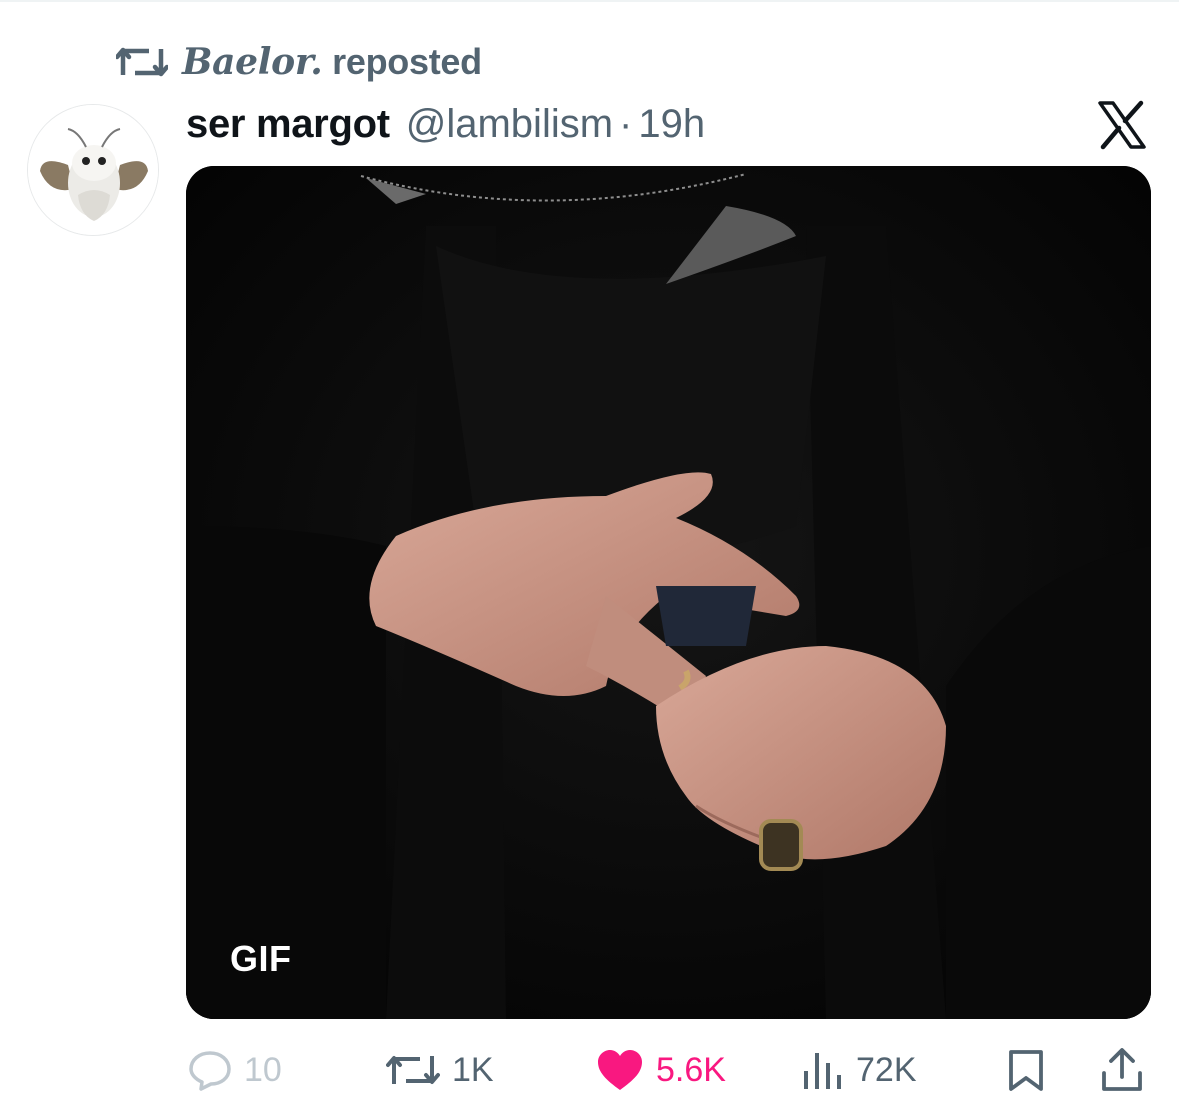  What do you see at coordinates (261, 958) in the screenshot?
I see `gif-badge: GIF` at bounding box center [261, 958].